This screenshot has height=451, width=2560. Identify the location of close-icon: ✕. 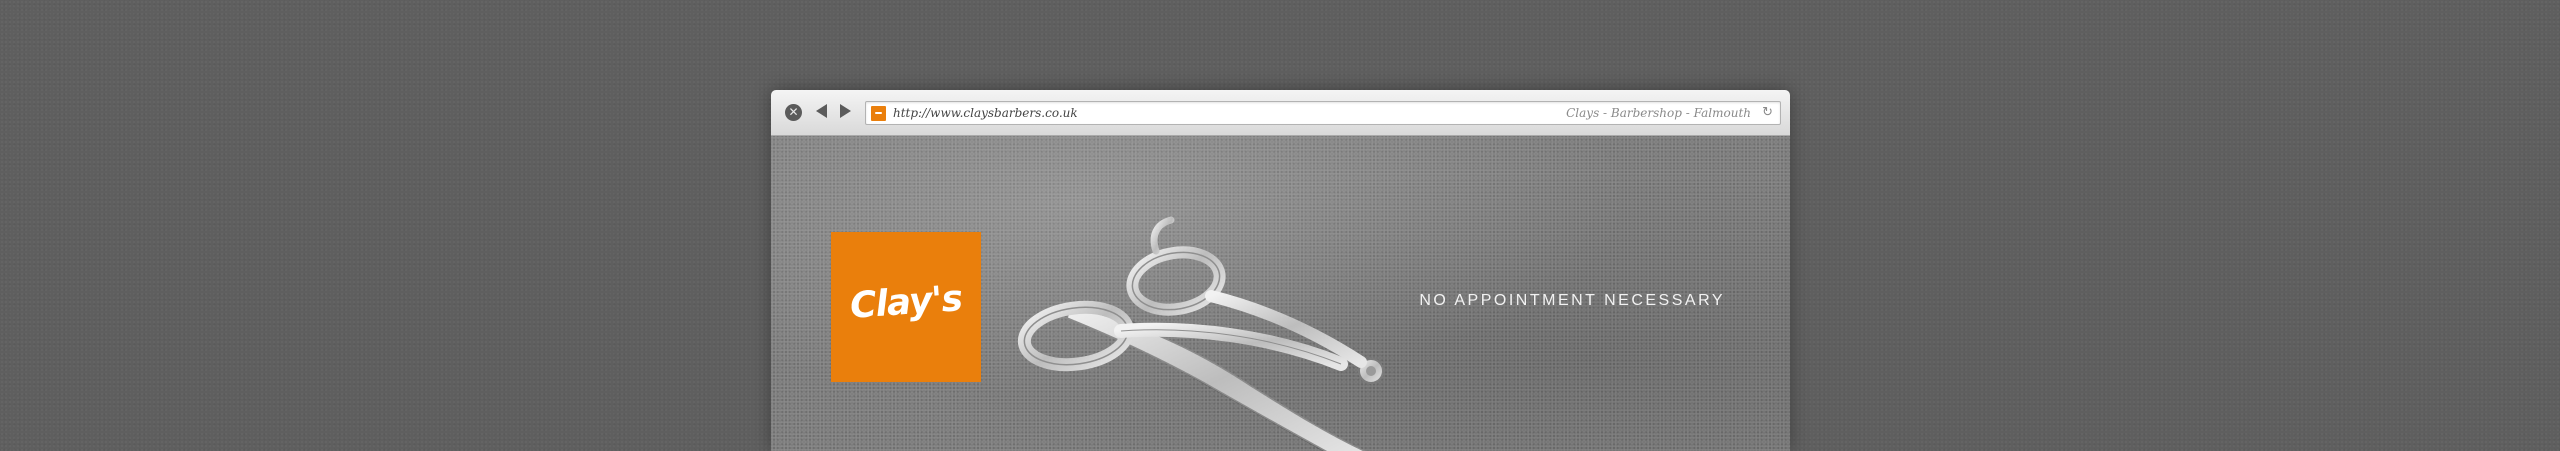
(793, 112).